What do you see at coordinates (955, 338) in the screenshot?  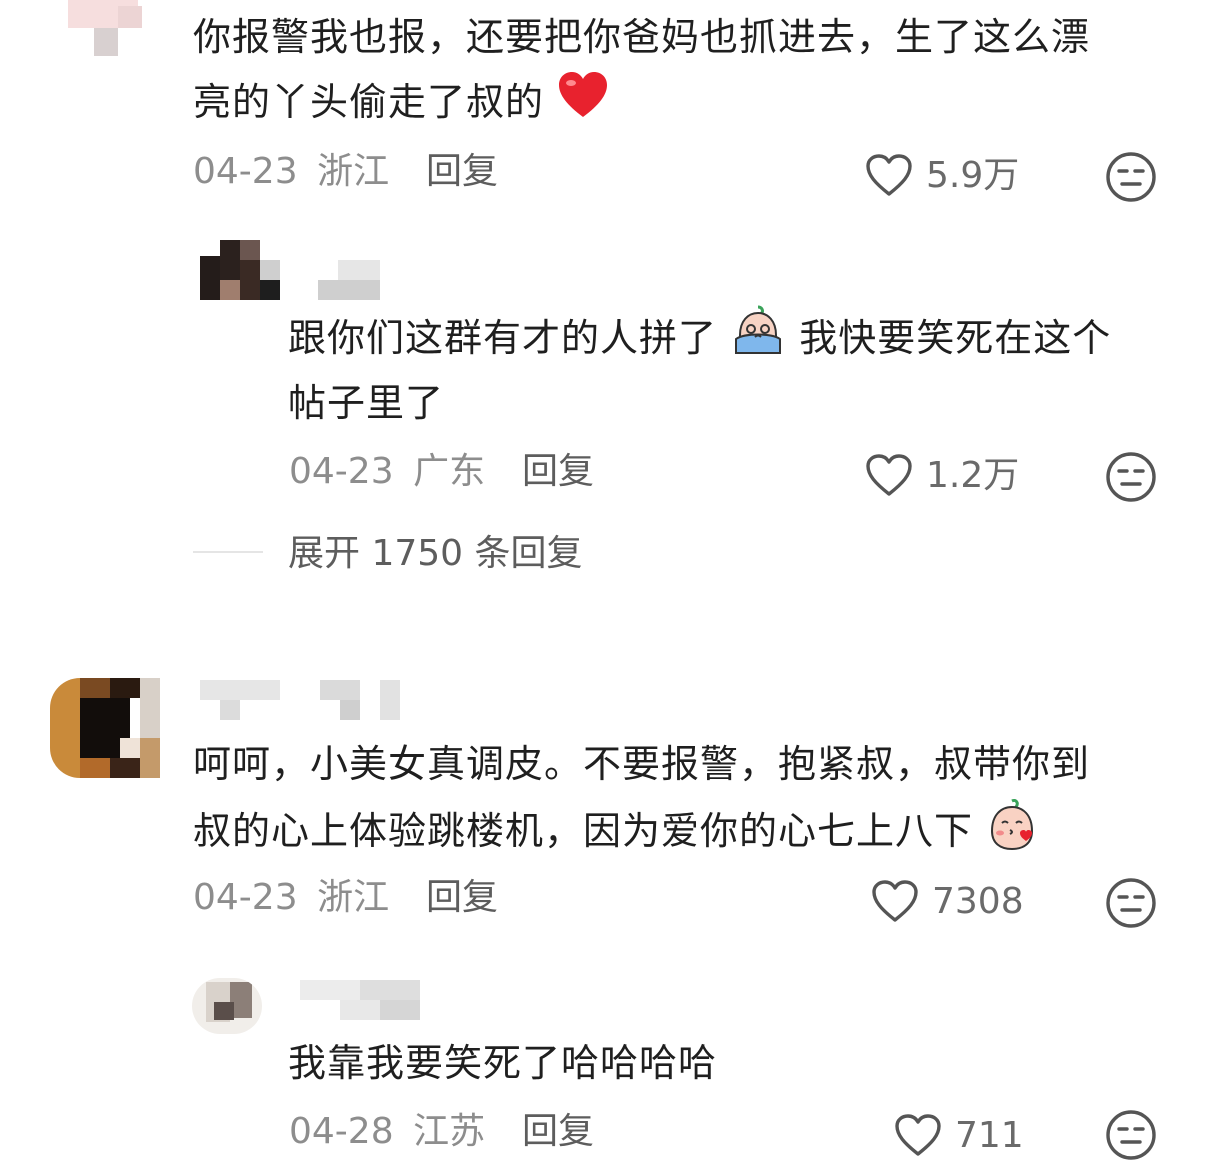 I see `comment-text: 我快要笑死在这个` at bounding box center [955, 338].